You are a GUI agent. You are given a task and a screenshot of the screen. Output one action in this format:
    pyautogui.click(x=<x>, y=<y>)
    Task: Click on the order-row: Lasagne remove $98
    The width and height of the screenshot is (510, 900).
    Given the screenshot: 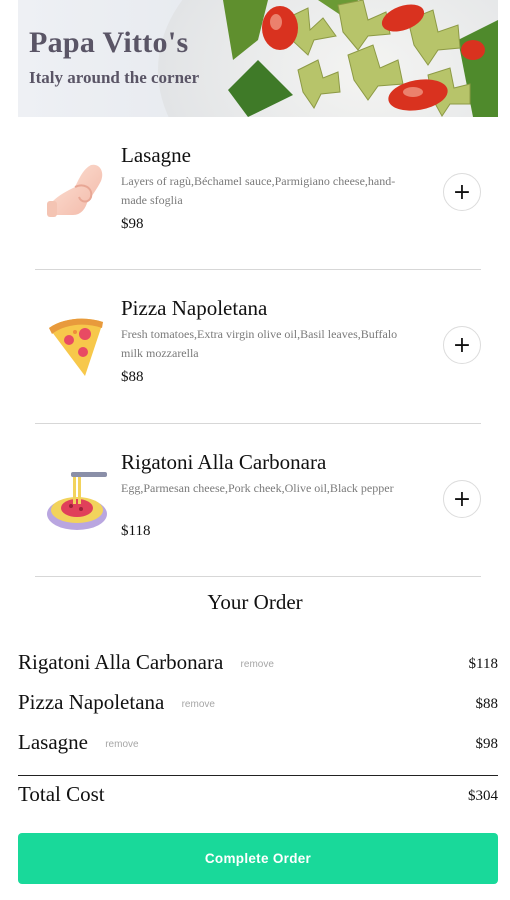 What is the action you would take?
    pyautogui.click(x=258, y=750)
    